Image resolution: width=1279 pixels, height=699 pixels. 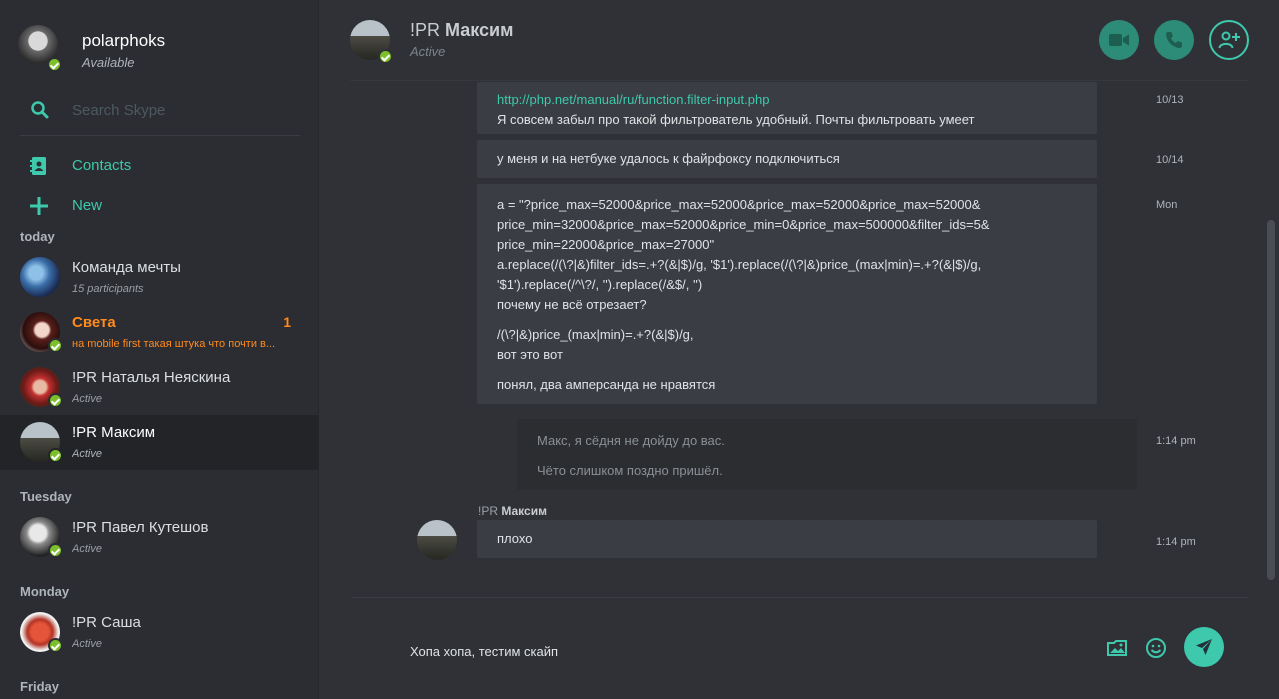 I want to click on composer-divider, so click(x=800, y=597).